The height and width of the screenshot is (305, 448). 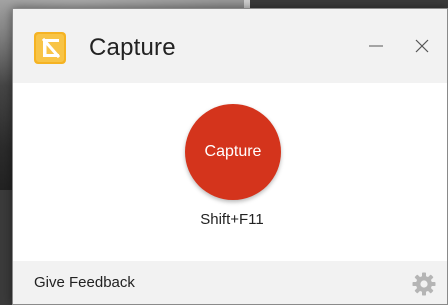 I want to click on give-feedback-link: Give Feedback, so click(x=84, y=282).